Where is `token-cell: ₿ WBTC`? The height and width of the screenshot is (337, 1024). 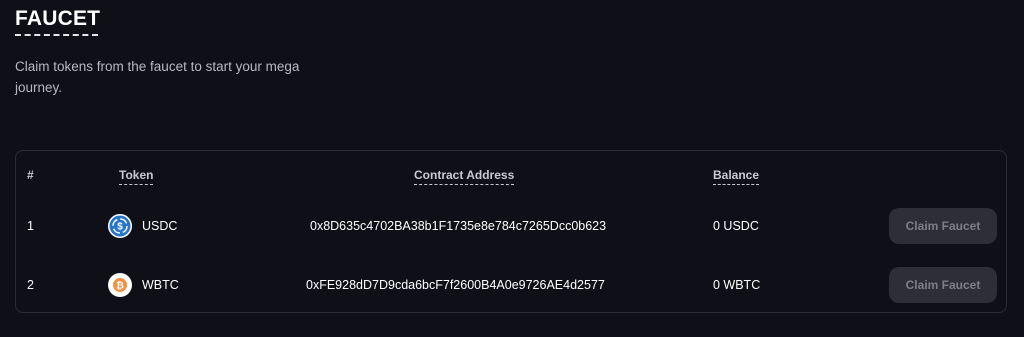
token-cell: ₿ WBTC is located at coordinates (143, 285).